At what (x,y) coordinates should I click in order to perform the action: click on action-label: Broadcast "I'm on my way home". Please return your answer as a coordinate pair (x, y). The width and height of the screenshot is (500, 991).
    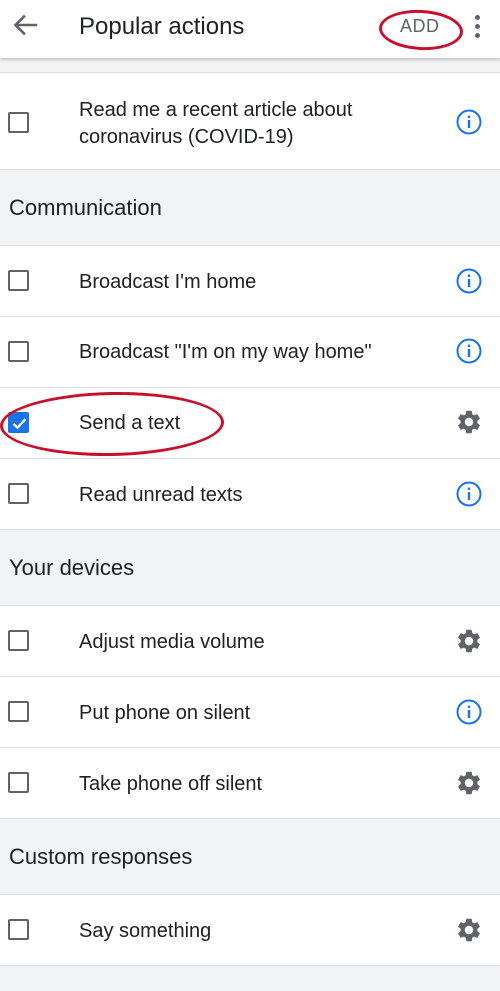
    Looking at the image, I should click on (225, 352).